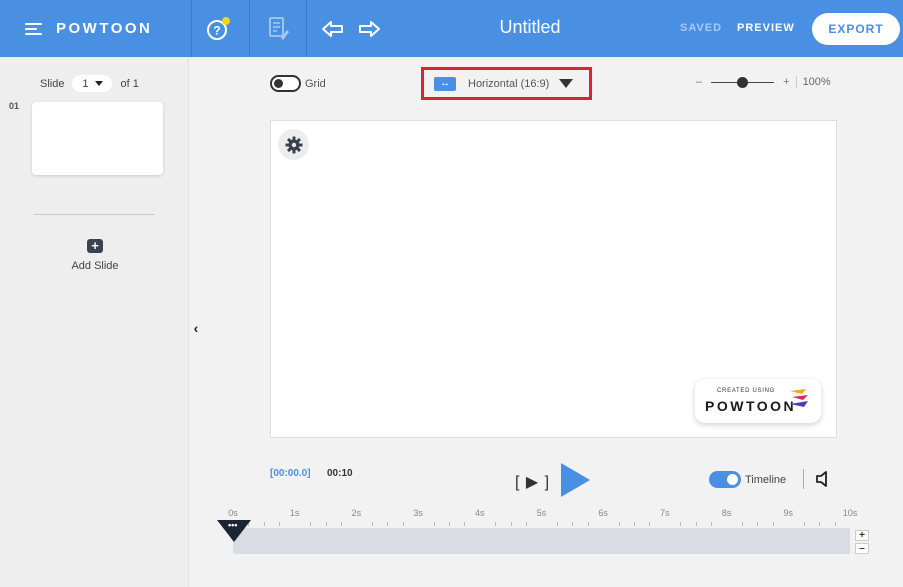 This screenshot has width=903, height=587. What do you see at coordinates (95, 266) in the screenshot?
I see `add-slide-label: Add Slide` at bounding box center [95, 266].